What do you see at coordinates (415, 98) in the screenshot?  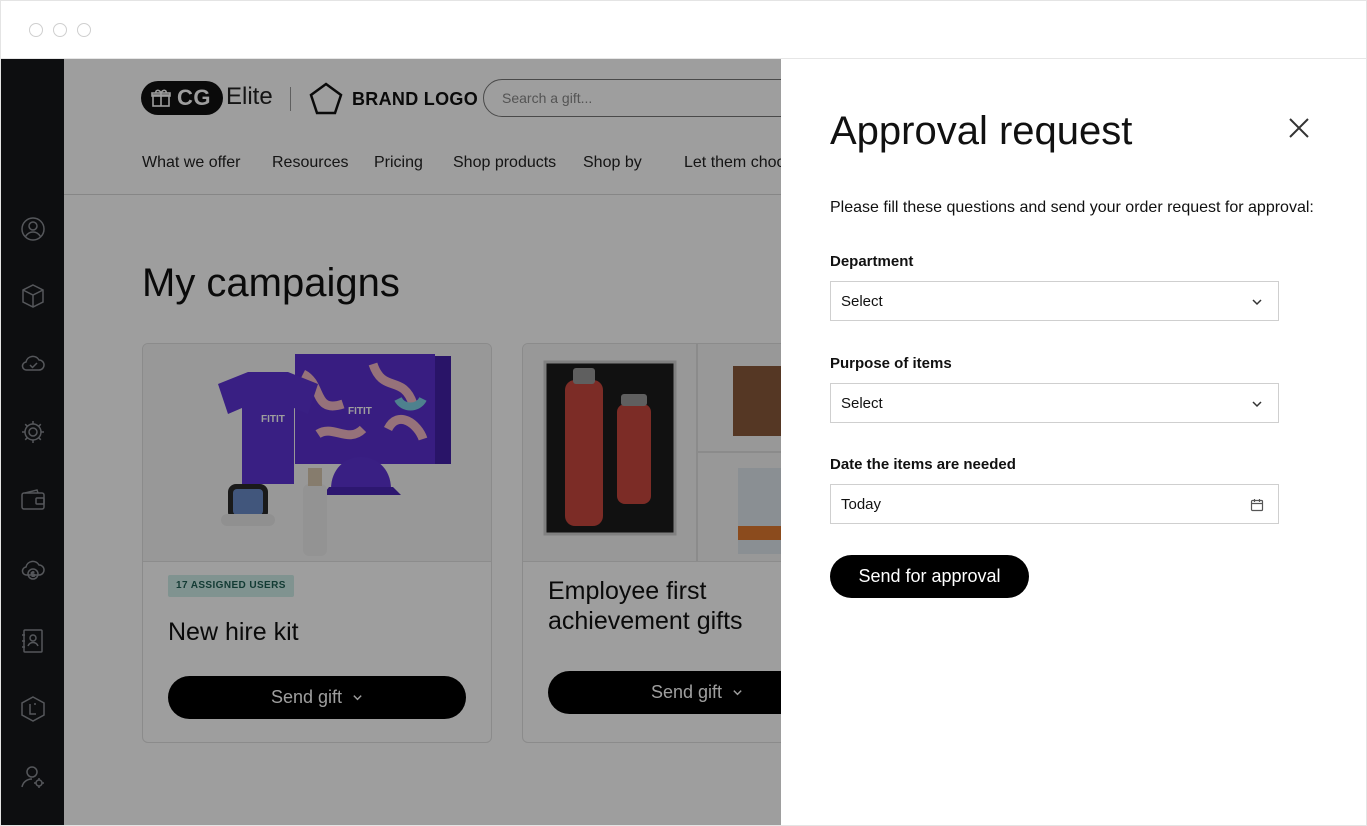 I see `brand-logo-text: BRAND LOGO` at bounding box center [415, 98].